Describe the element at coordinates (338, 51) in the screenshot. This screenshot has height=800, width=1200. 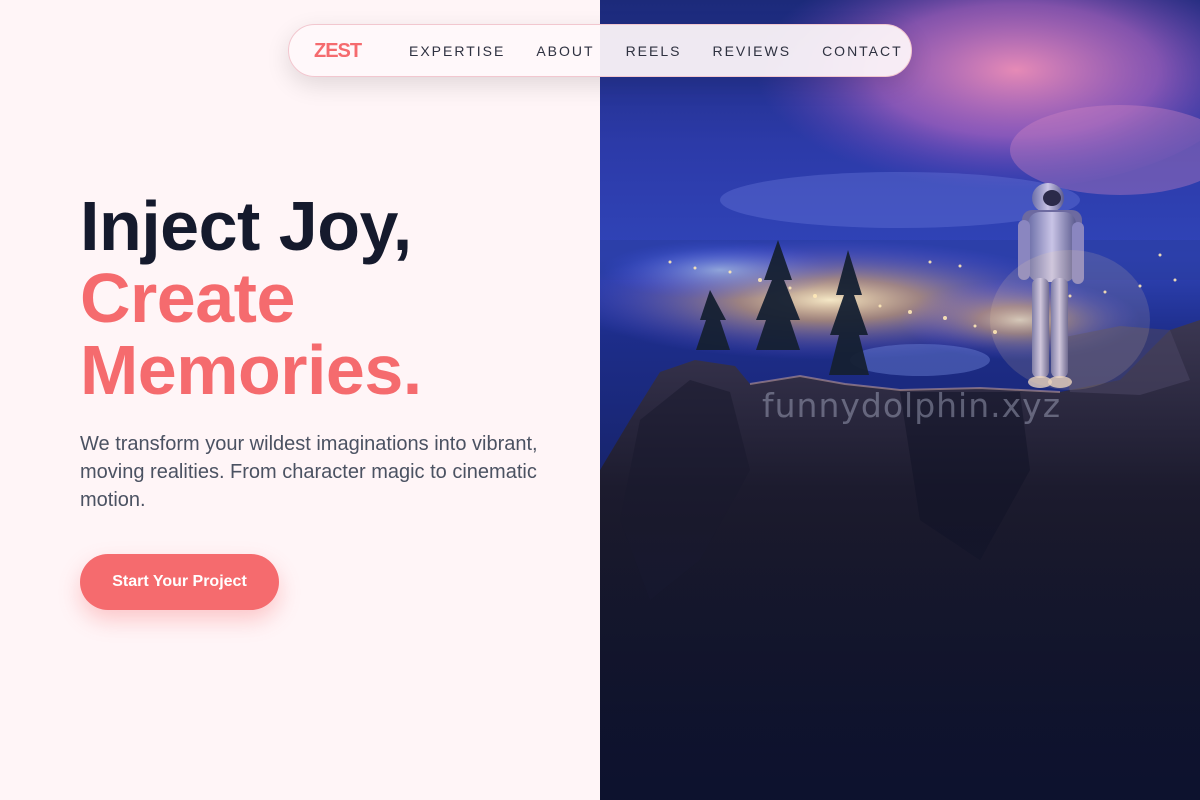
I see `zest-logo: ZEST` at that location.